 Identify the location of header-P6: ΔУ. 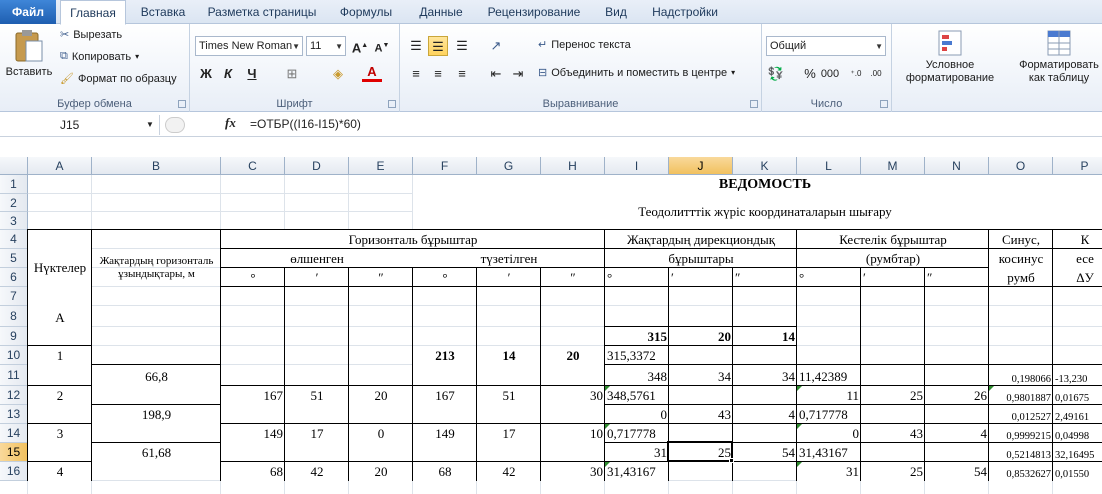
(1077, 277).